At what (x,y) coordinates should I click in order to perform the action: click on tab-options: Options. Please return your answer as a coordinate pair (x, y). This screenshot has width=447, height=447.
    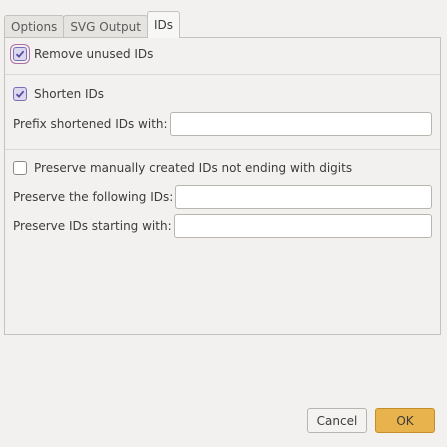
    Looking at the image, I should click on (34, 26).